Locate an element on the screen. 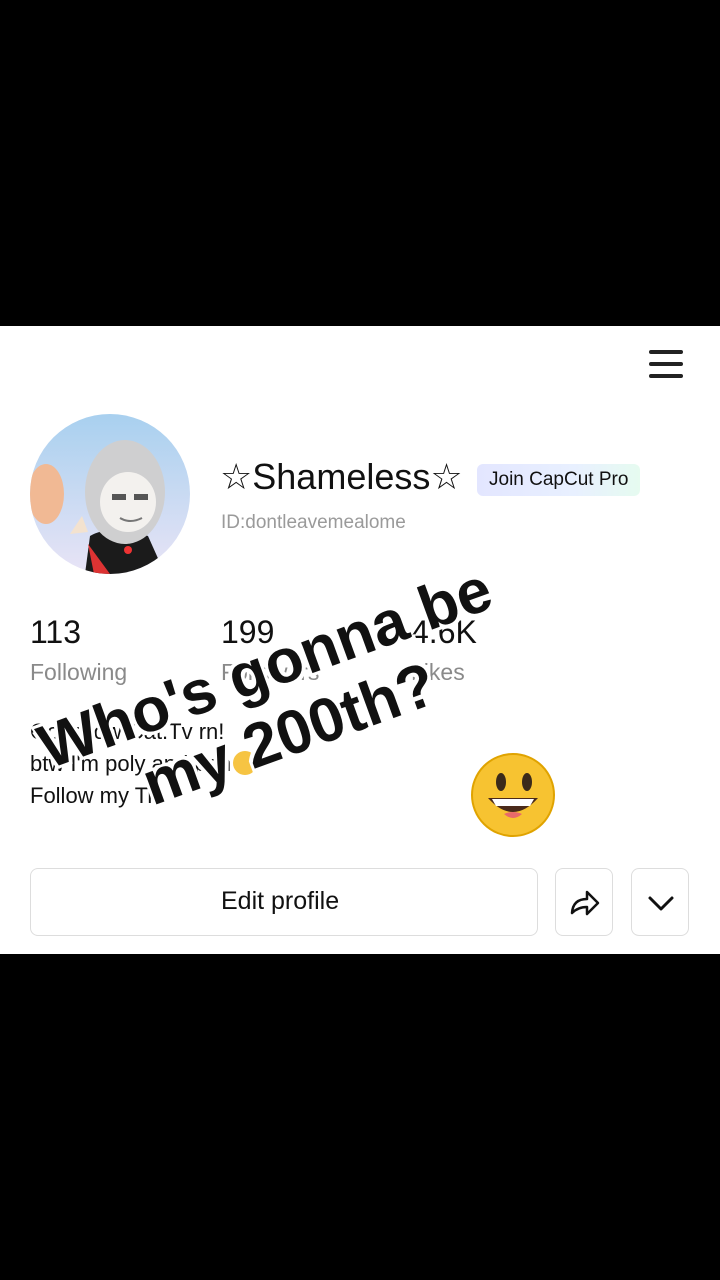 The width and height of the screenshot is (720, 1280). stat-following: 113 Following is located at coordinates (78, 650).